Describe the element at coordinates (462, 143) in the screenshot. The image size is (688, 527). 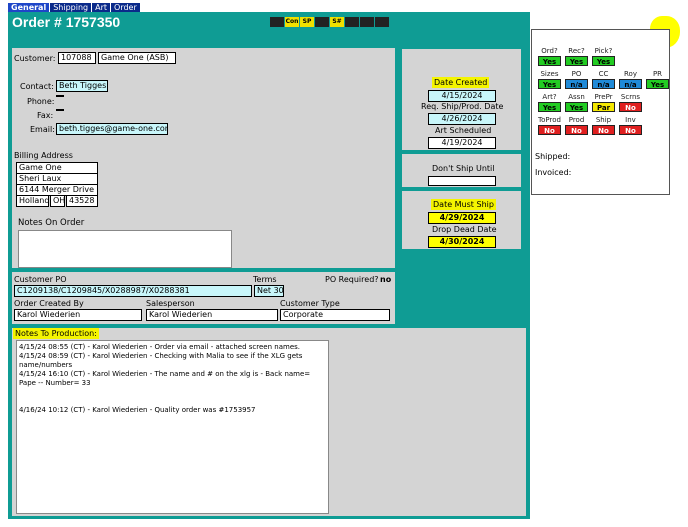
I see `art-scheduled-field: 4/19/2024` at that location.